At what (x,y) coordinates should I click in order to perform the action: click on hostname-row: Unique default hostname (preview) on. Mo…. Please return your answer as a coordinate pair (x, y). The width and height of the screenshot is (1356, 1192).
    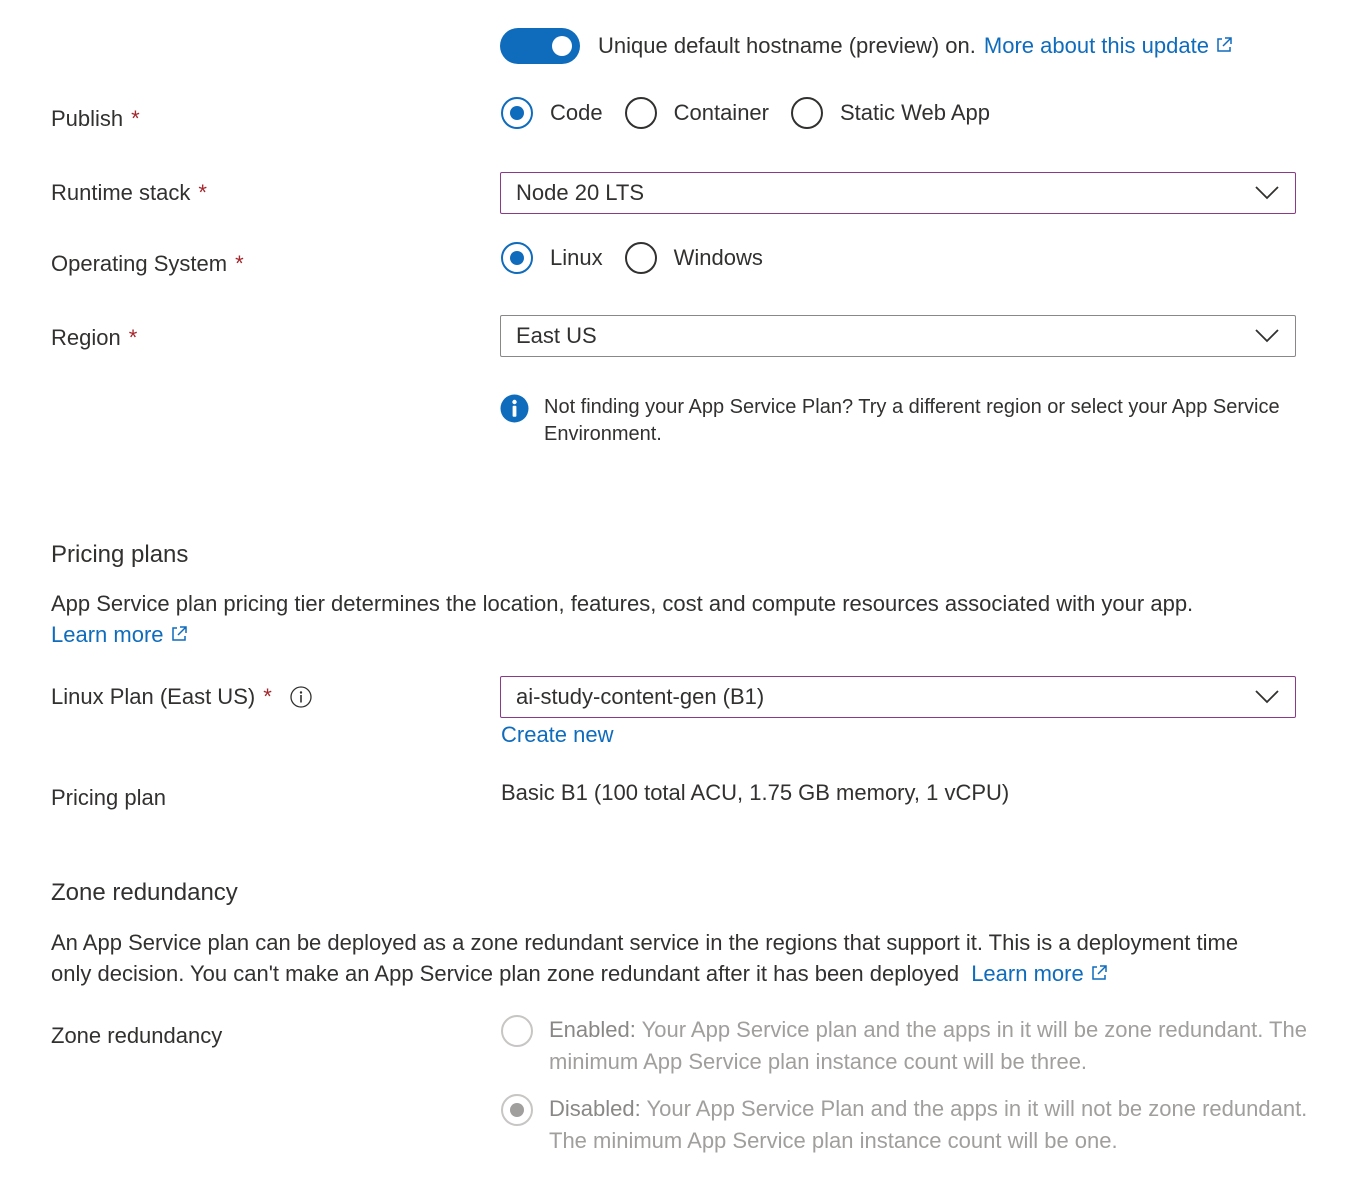
    Looking at the image, I should click on (866, 46).